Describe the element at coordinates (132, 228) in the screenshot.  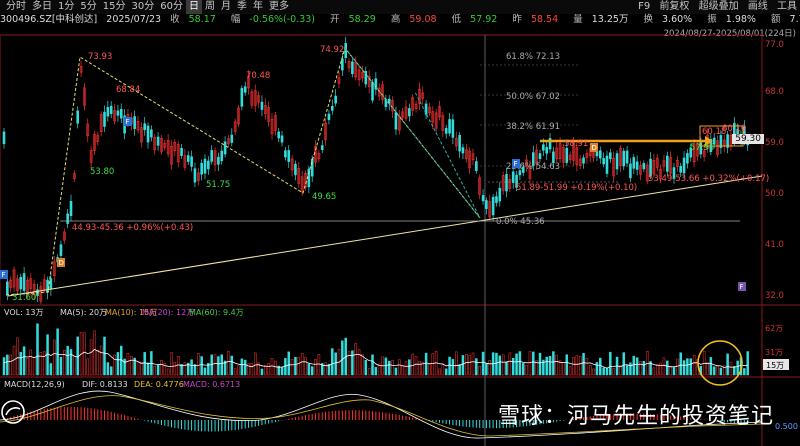
I see `gap1-label: 44.93-45.36 +0.96%(+0.43)` at that location.